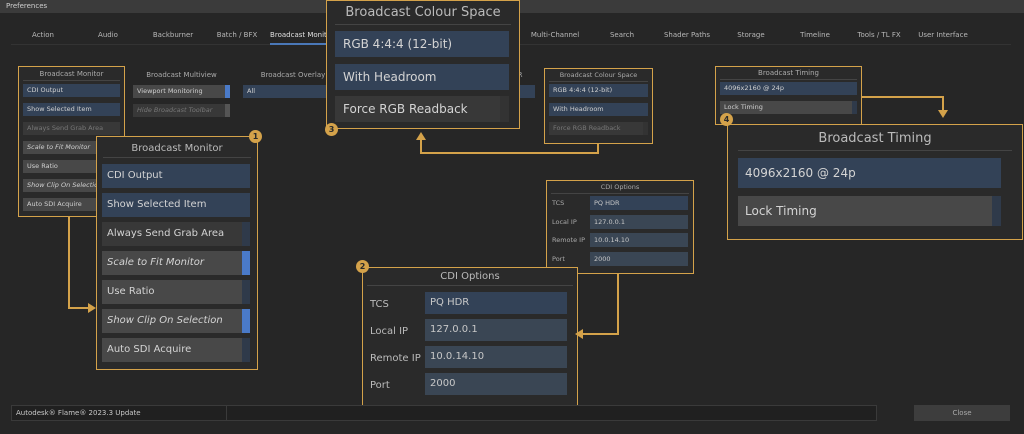  What do you see at coordinates (226, 413) in the screenshot?
I see `status-divider` at bounding box center [226, 413].